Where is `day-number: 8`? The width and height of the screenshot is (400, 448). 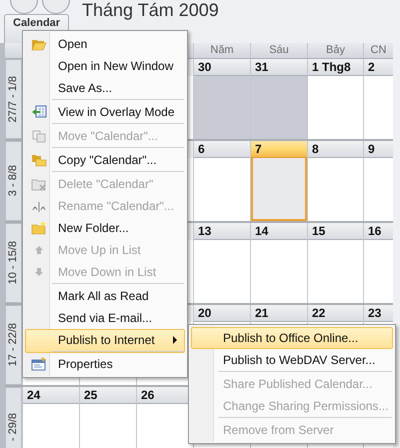 day-number: 8 is located at coordinates (315, 149).